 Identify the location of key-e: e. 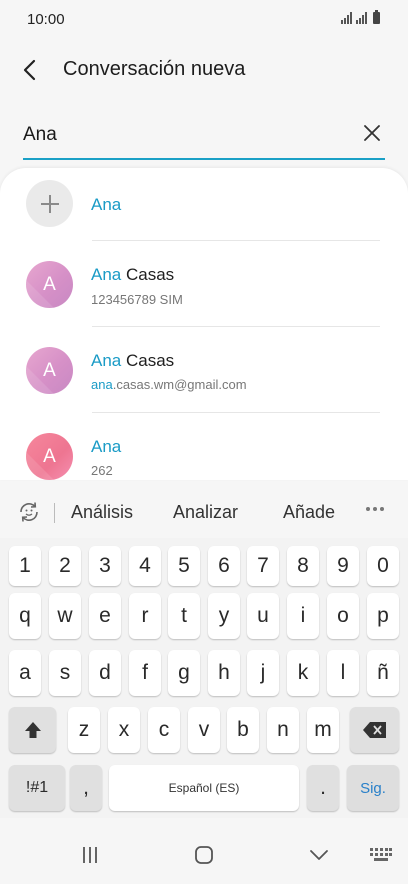
(105, 616).